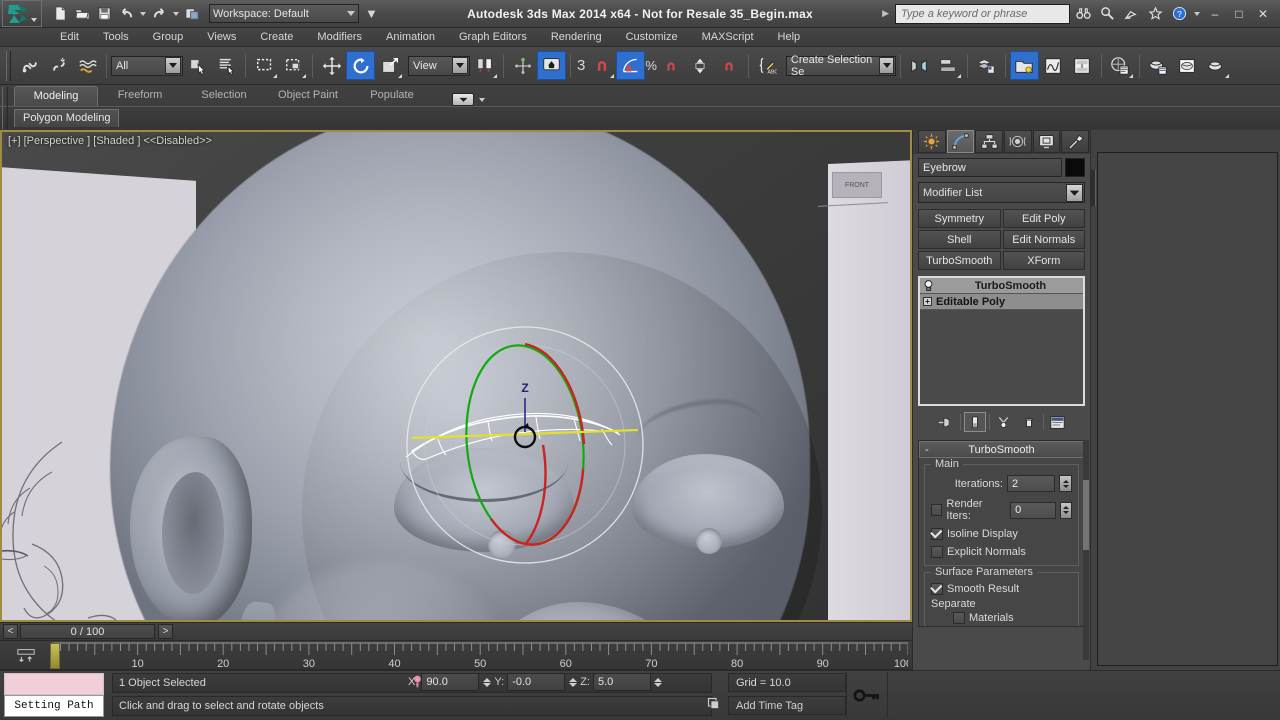 This screenshot has width=1280, height=720. Describe the element at coordinates (226, 65) in the screenshot. I see `select-by-name-icon` at that location.